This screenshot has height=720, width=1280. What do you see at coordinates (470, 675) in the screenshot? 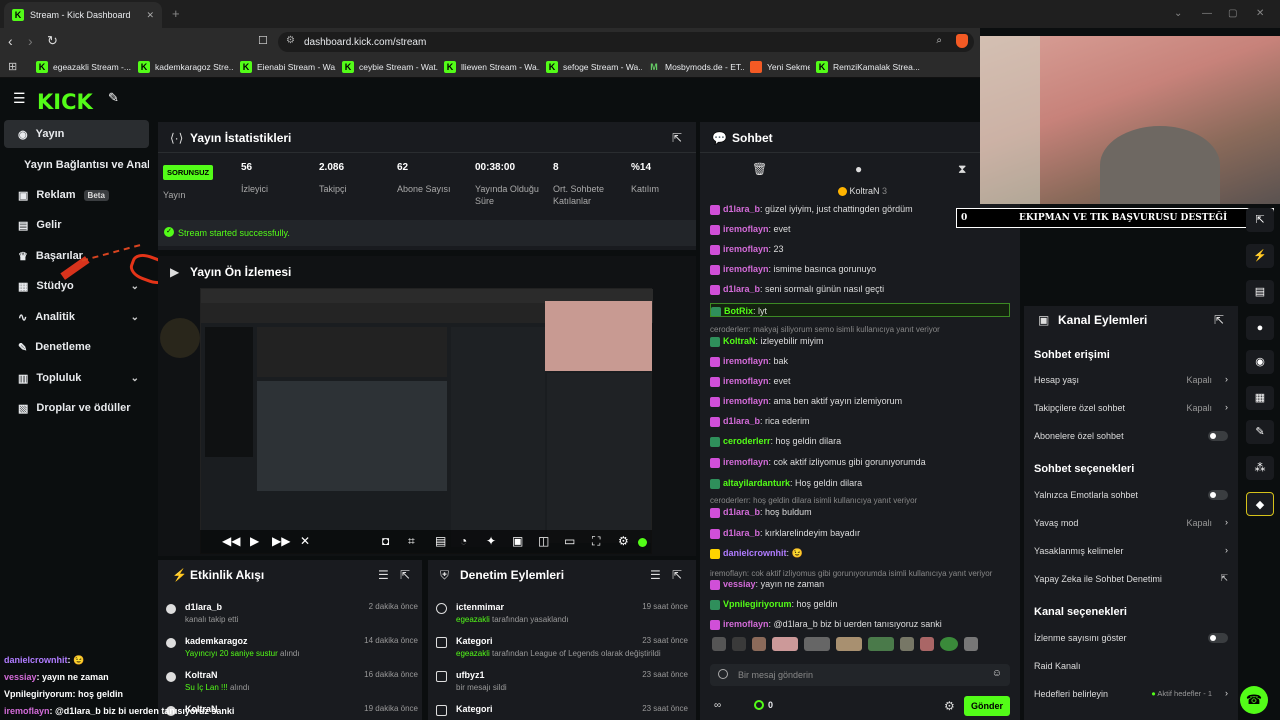
I see `moderation-target: ufbyz1` at bounding box center [470, 675].